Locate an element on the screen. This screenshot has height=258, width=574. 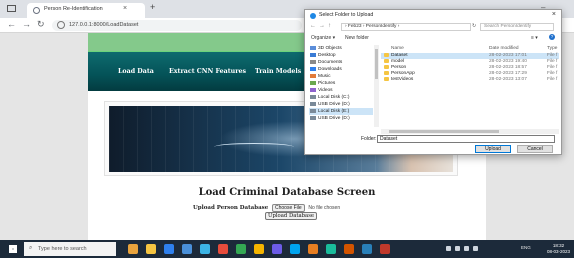
tree-item-label: Local Disk (C:) is located at coordinates (334, 97).